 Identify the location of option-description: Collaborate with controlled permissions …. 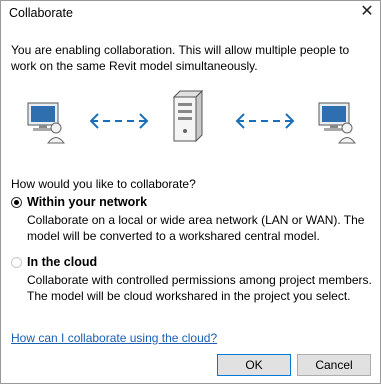
(199, 288).